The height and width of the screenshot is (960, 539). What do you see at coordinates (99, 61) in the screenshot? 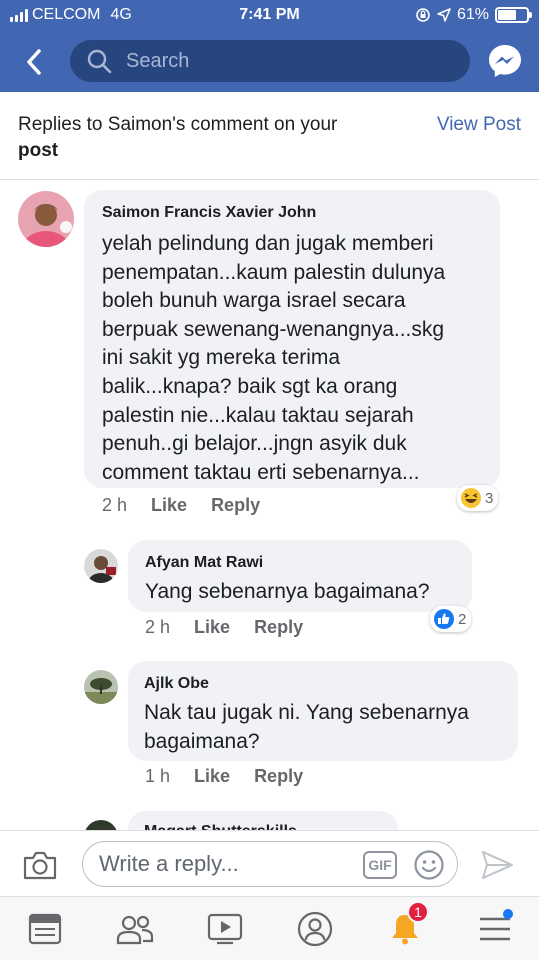
I see `search-icon` at bounding box center [99, 61].